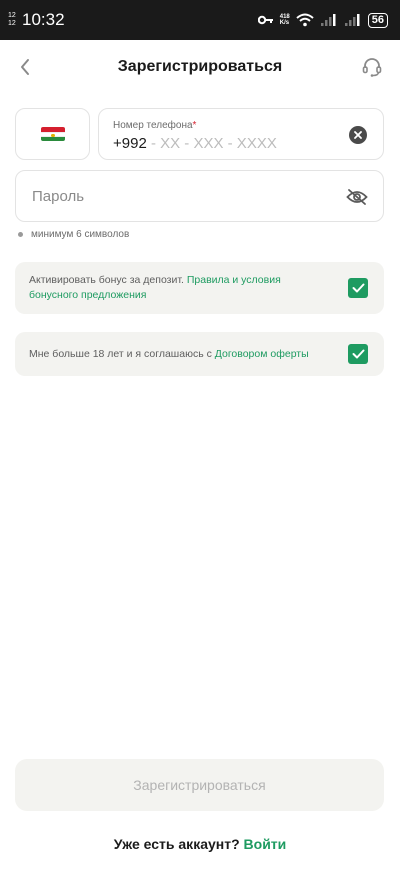 The image size is (400, 887). I want to click on toggle-password-visibility-button, so click(357, 197).